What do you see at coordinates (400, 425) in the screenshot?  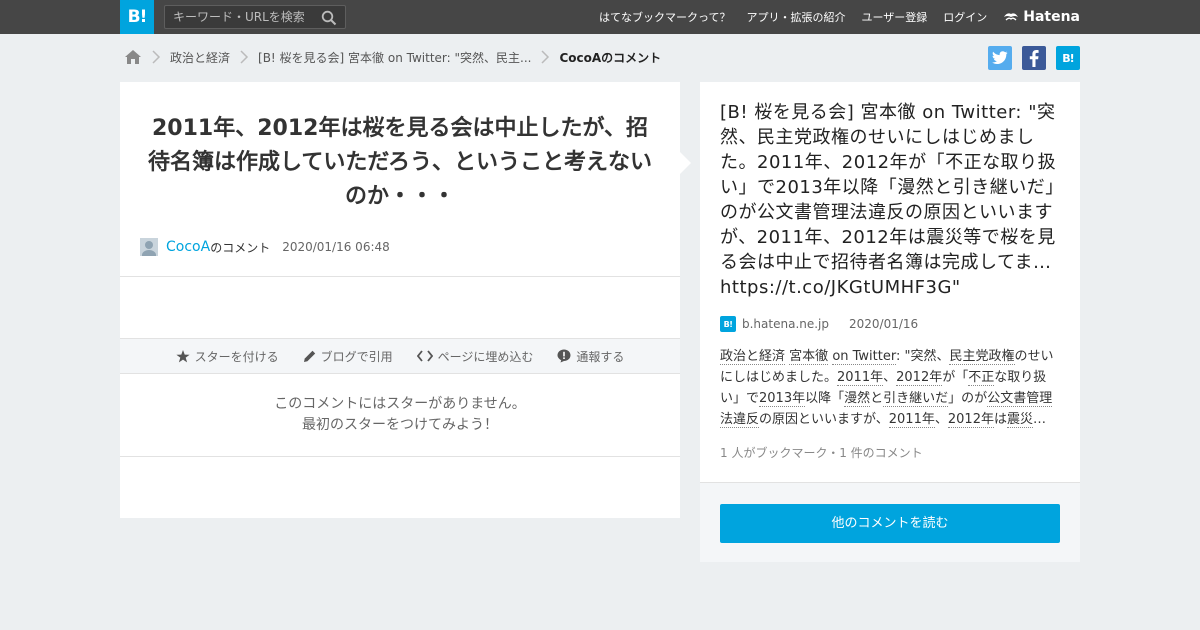 I see `no-star-line-2: 最初のスターをつけてみよう！` at bounding box center [400, 425].